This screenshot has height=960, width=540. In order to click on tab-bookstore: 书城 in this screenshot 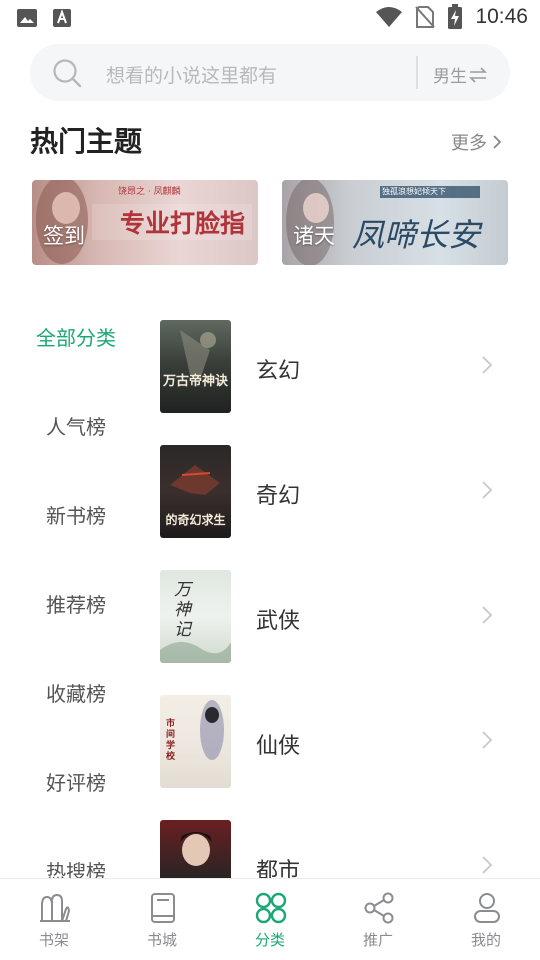, I will do `click(162, 919)`.